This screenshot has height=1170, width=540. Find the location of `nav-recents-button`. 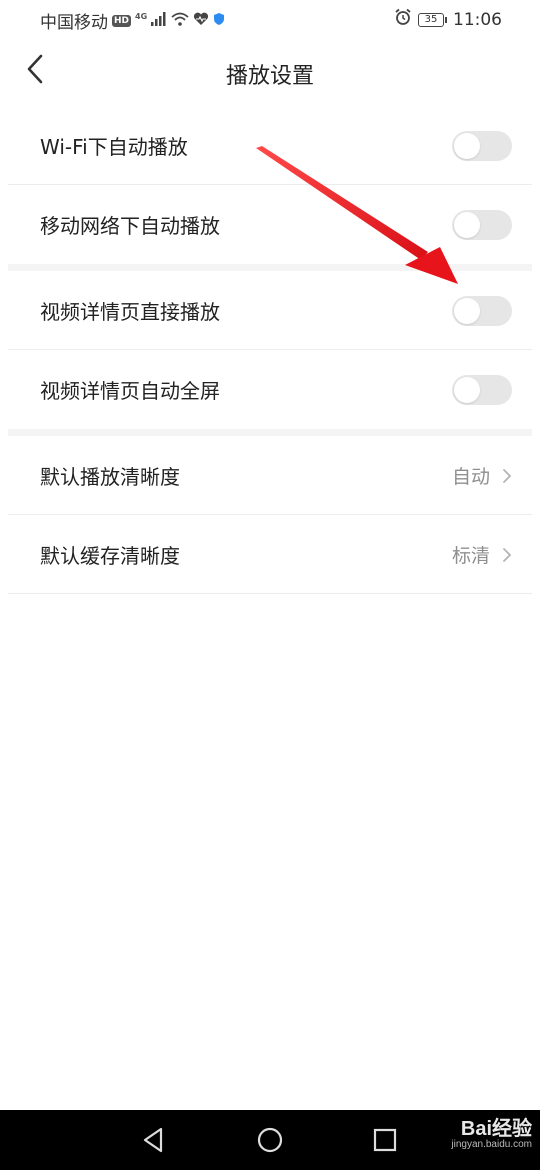

nav-recents-button is located at coordinates (385, 1140).